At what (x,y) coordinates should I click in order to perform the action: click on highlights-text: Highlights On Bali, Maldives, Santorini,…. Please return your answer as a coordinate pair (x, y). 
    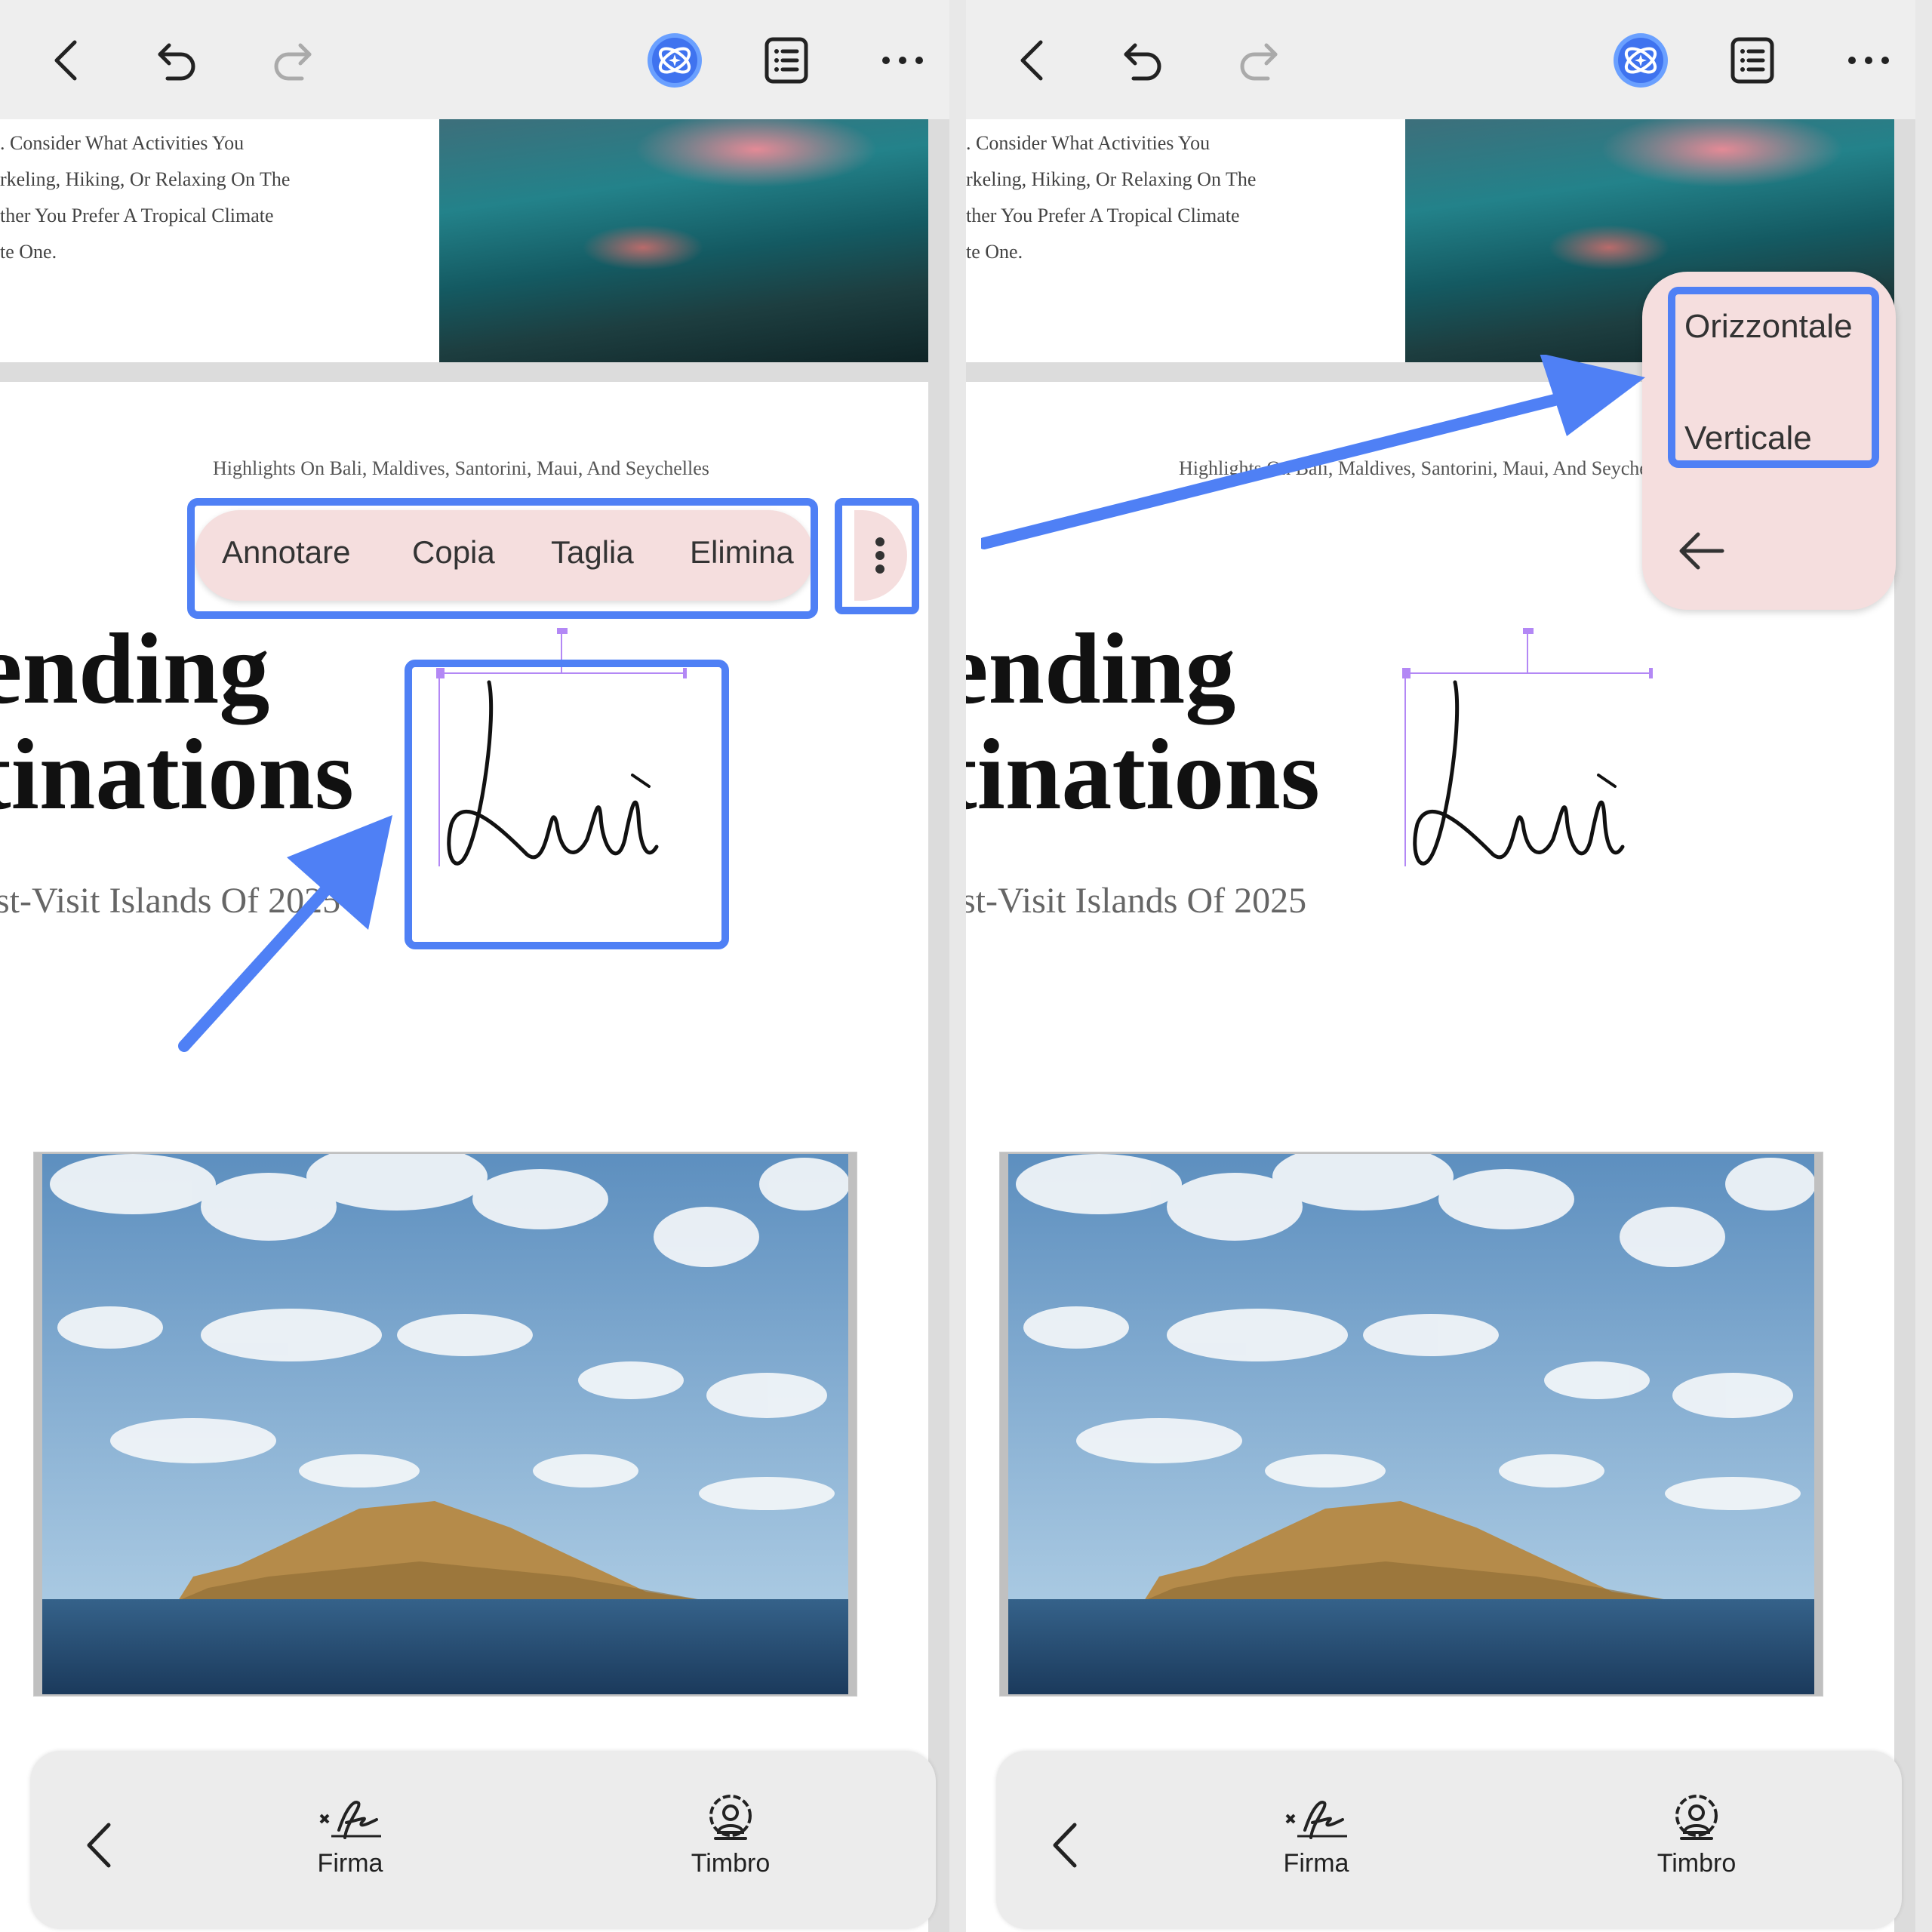
    Looking at the image, I should click on (461, 468).